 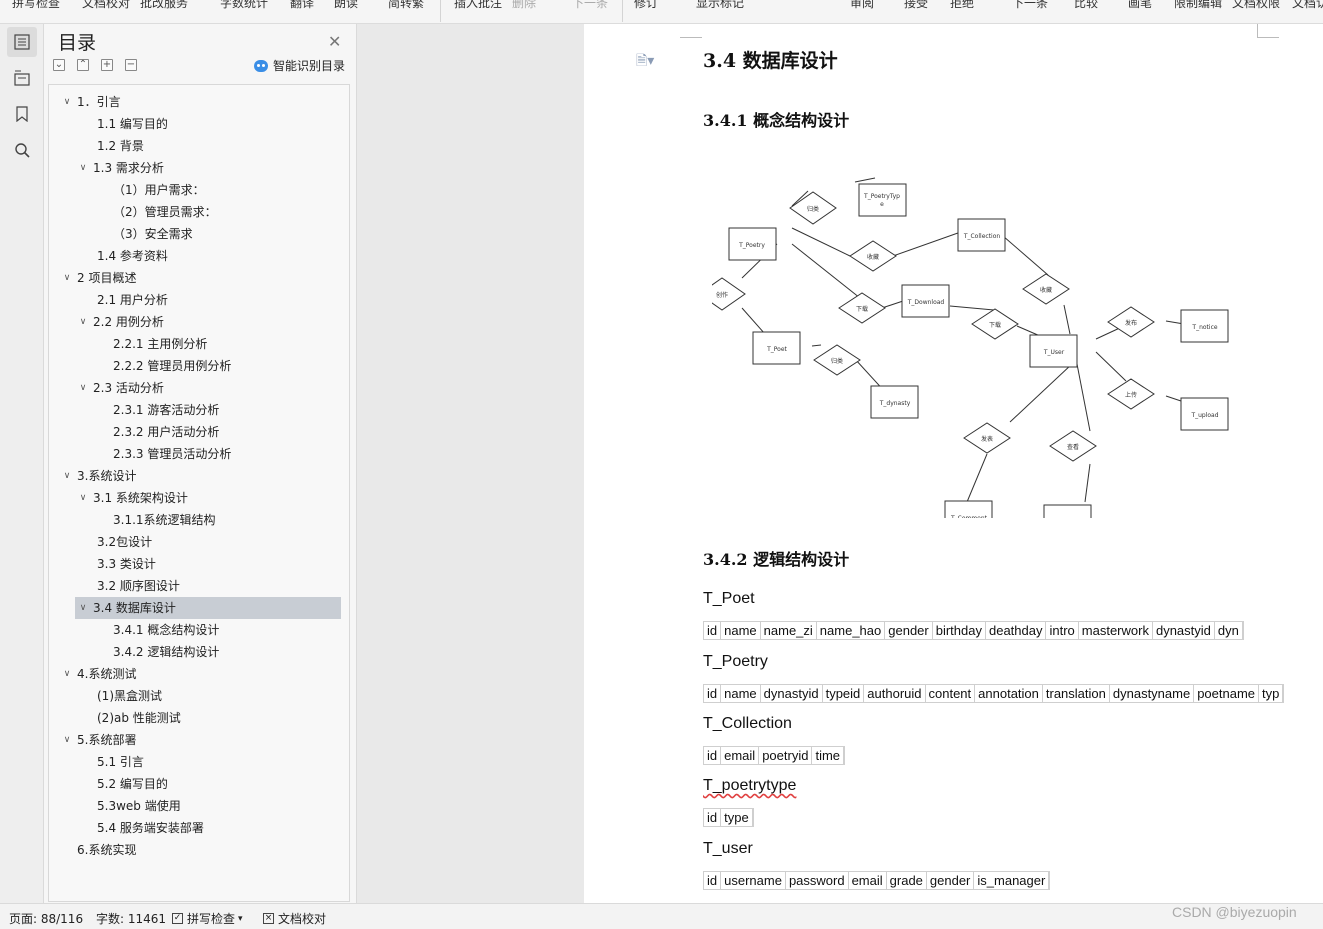 What do you see at coordinates (792, 693) in the screenshot?
I see `table-field-cell: dynastyid` at bounding box center [792, 693].